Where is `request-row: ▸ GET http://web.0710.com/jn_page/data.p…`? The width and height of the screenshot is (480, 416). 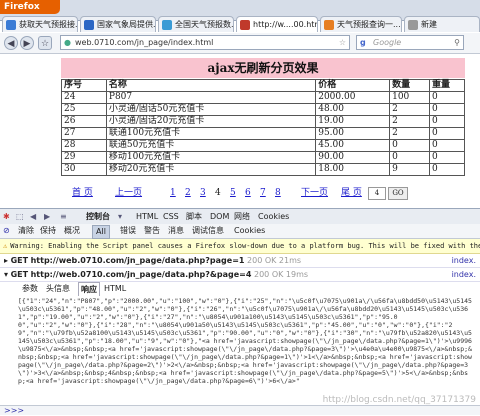 request-row: ▸ GET http://web.0710.com/jn_page/data.p… is located at coordinates (240, 261).